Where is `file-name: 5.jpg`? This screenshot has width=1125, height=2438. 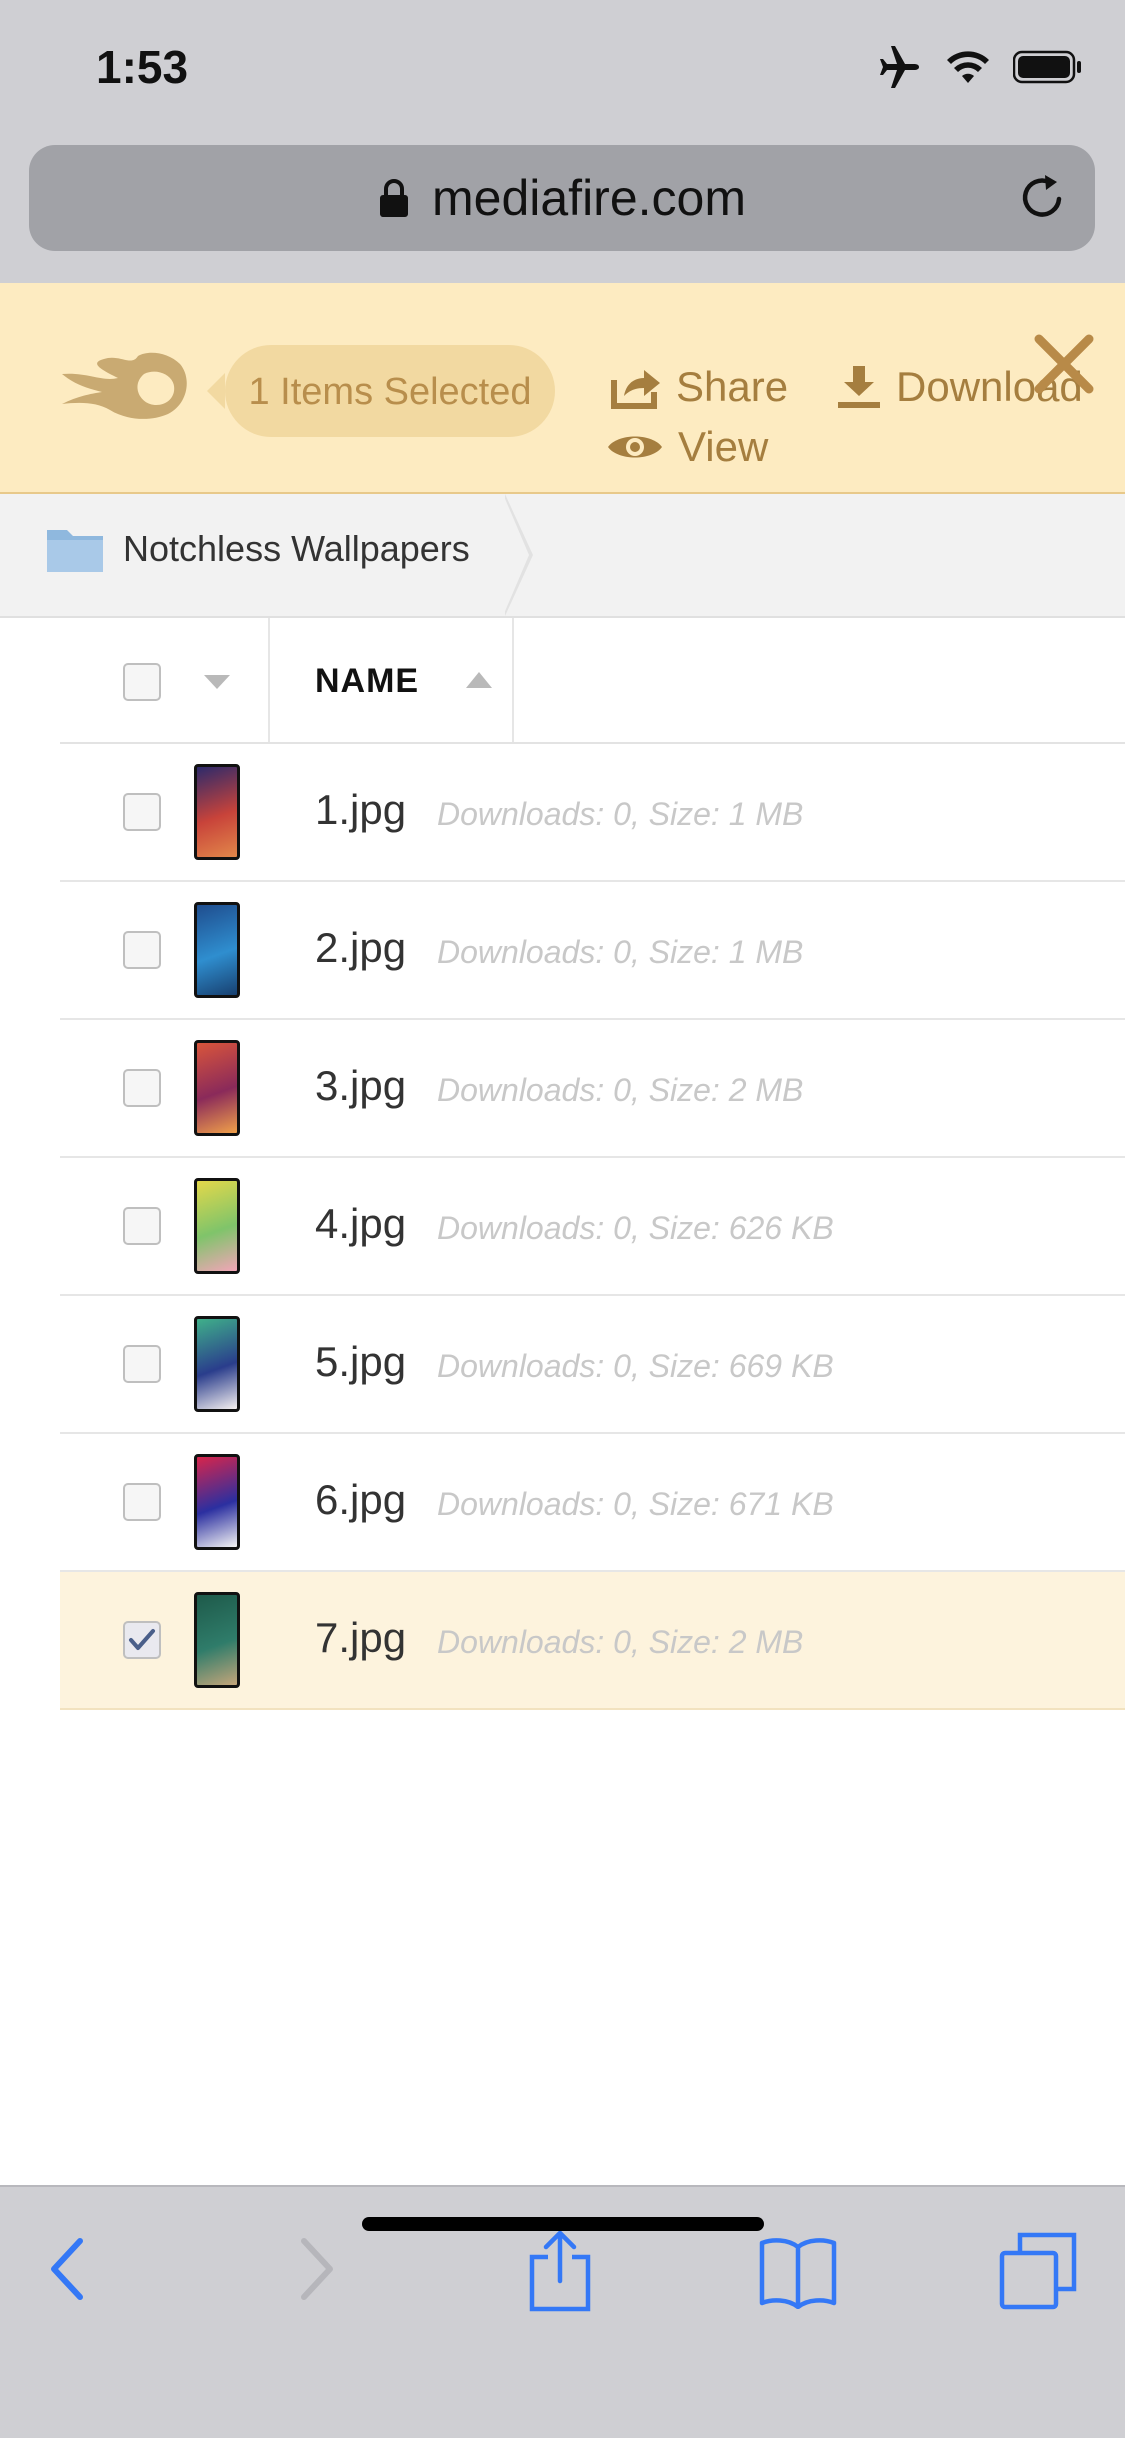 file-name: 5.jpg is located at coordinates (360, 1362).